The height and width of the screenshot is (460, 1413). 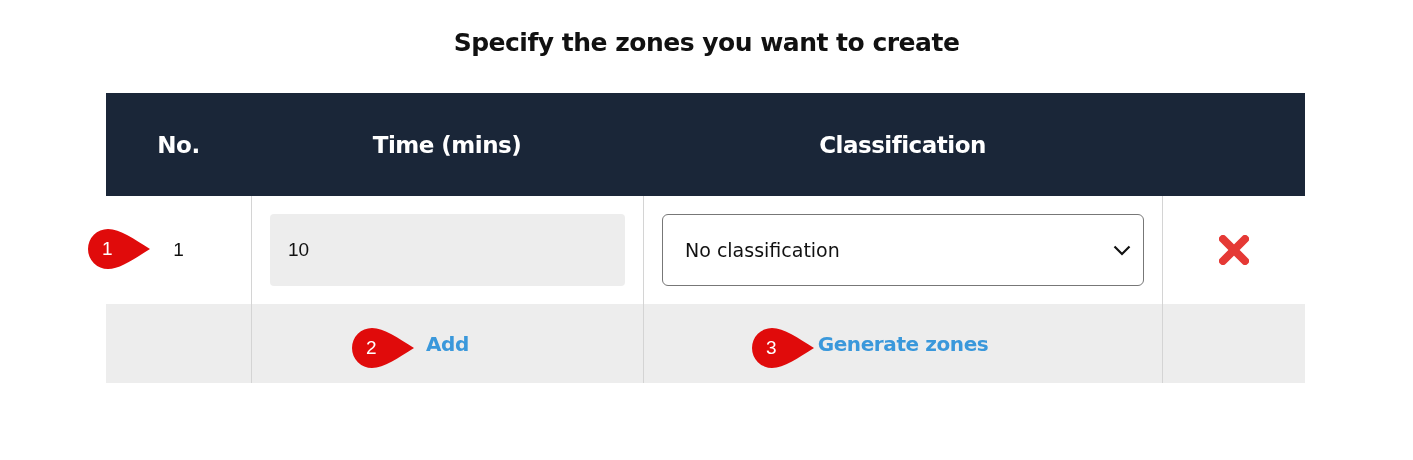 I want to click on classification-dropdown: No classification, so click(x=903, y=250).